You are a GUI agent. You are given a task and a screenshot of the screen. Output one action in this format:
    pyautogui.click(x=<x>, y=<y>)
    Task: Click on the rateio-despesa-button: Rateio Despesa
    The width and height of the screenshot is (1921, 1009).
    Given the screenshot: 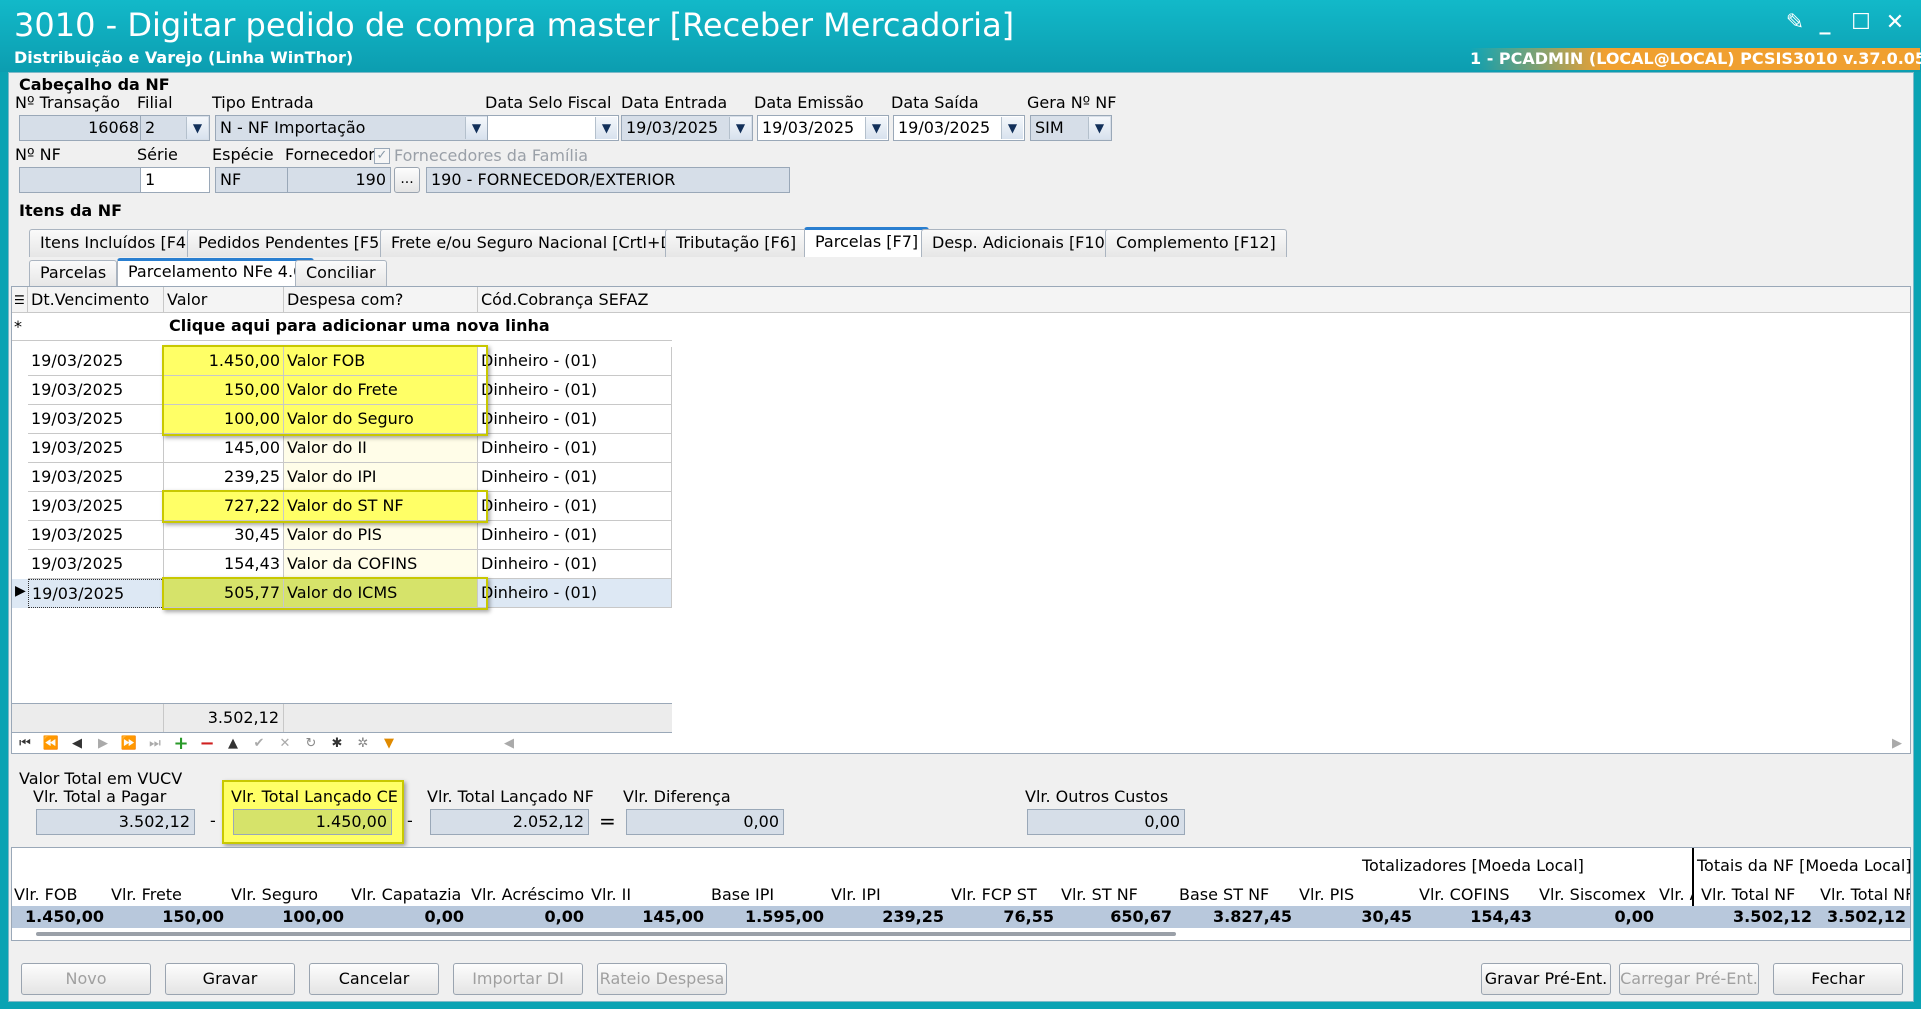 What is the action you would take?
    pyautogui.click(x=662, y=979)
    